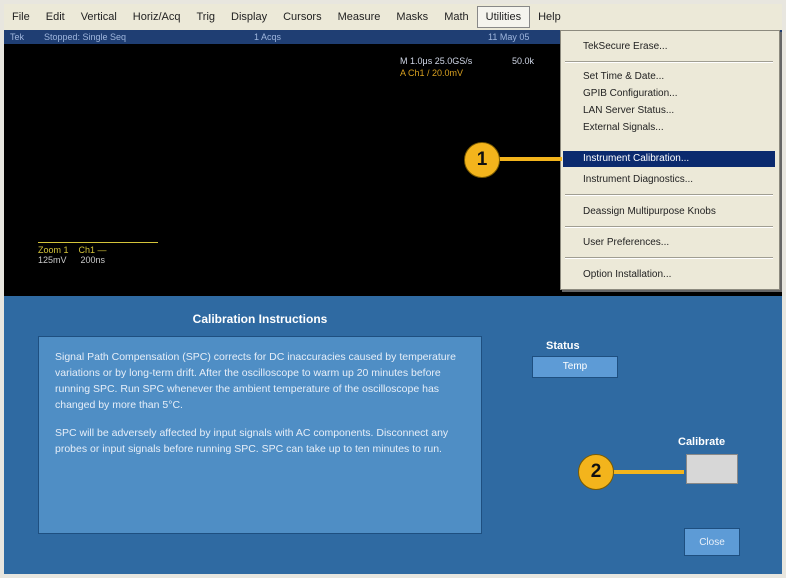 This screenshot has height=578, width=786. Describe the element at coordinates (157, 17) in the screenshot. I see `menu-horiz-acq: Horiz/Acq` at that location.